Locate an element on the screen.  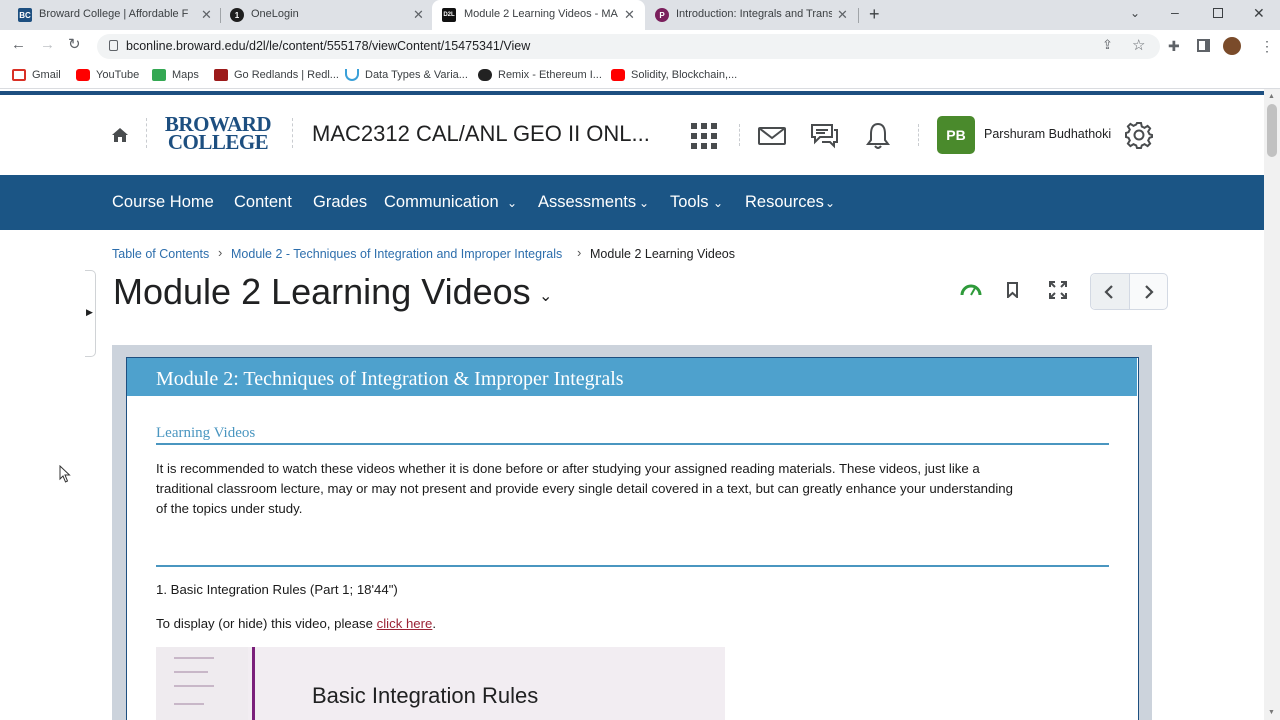
side-panel-icon is located at coordinates (1203, 45).